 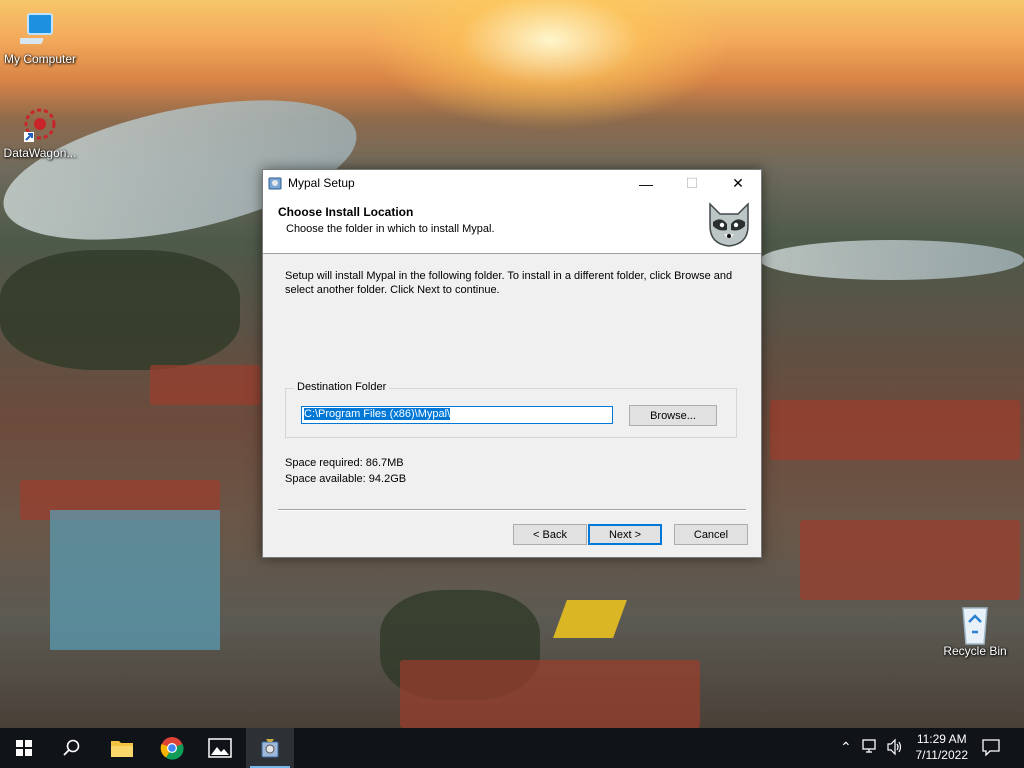 I want to click on start-icon, so click(x=24, y=748).